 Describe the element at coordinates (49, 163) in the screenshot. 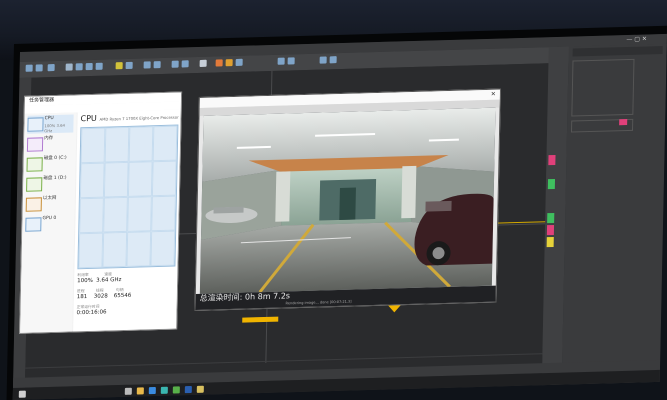

I see `sidebar-item-disk0: 磁盘 0 (C:)` at that location.